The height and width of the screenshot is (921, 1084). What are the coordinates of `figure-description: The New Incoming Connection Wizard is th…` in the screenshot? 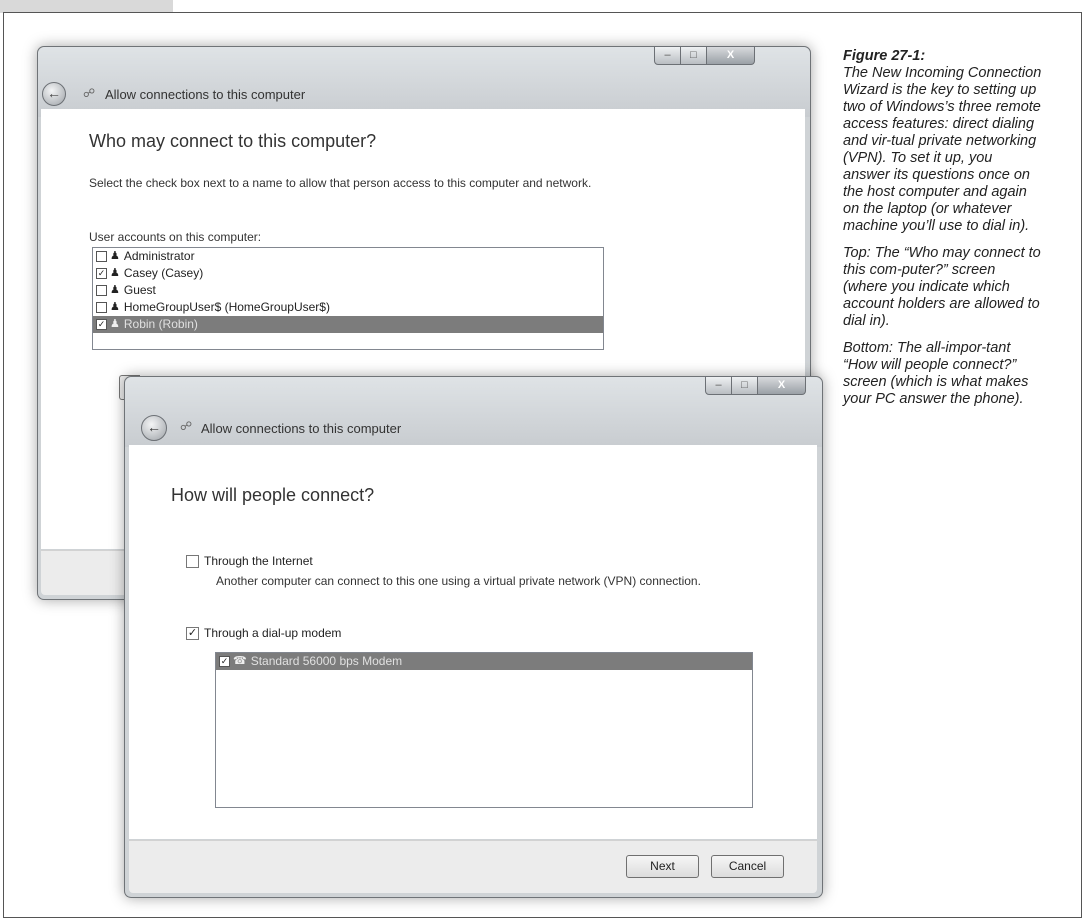 It's located at (942, 149).